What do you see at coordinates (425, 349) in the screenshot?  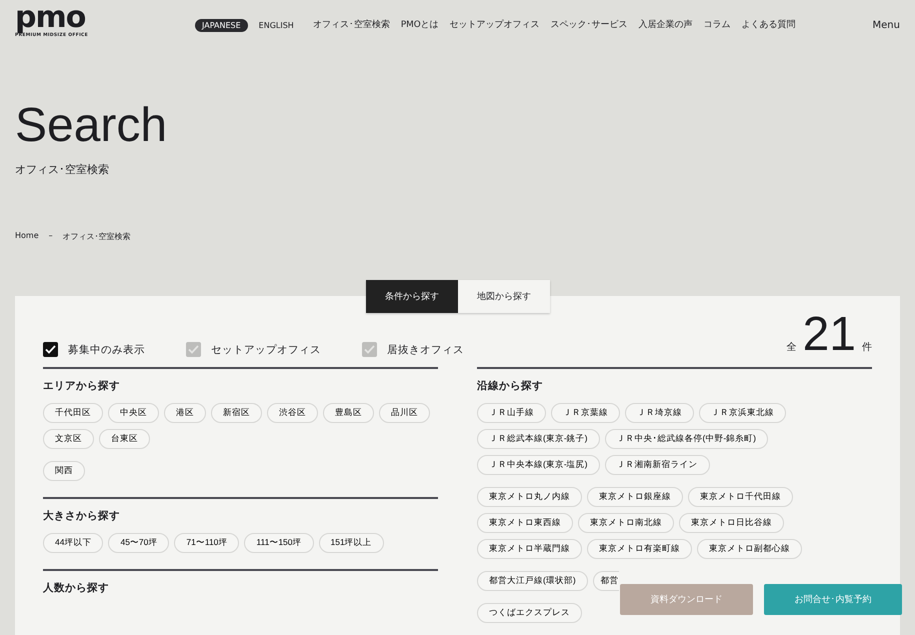 I see `checkbox-label: 居抜きオフィス` at bounding box center [425, 349].